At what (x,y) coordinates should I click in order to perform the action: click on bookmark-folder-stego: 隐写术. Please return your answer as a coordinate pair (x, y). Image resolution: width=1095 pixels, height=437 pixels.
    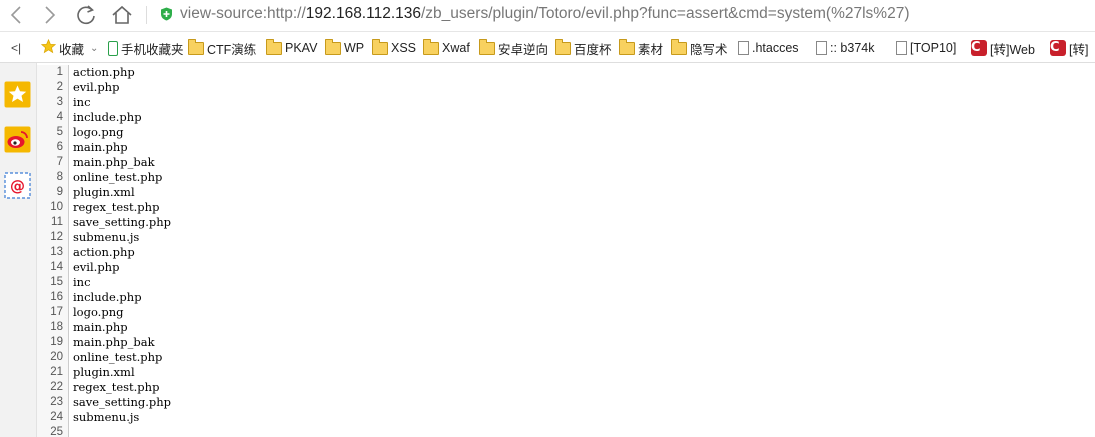
    Looking at the image, I should click on (699, 47).